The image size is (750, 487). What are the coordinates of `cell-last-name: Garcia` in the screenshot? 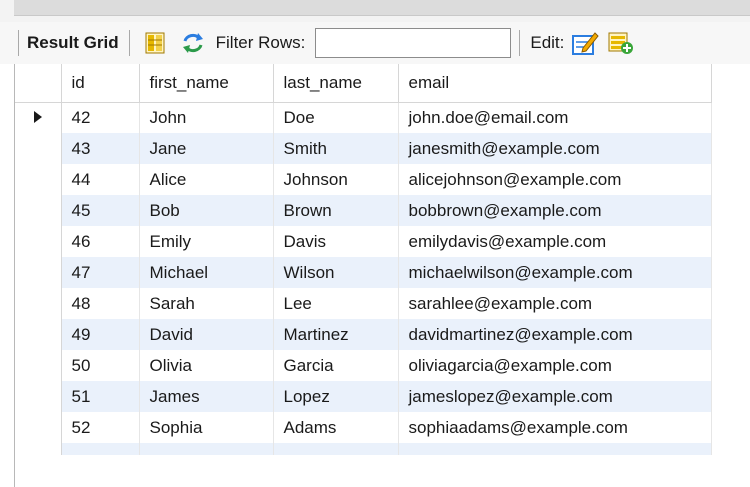 It's located at (336, 365).